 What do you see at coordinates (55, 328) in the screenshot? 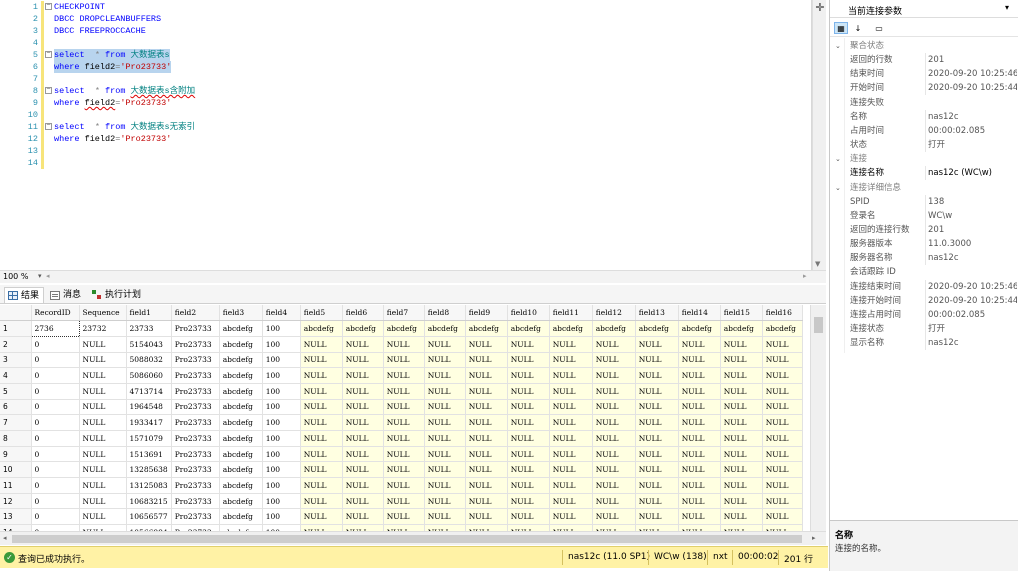
I see `grid-cell: 2736` at bounding box center [55, 328].